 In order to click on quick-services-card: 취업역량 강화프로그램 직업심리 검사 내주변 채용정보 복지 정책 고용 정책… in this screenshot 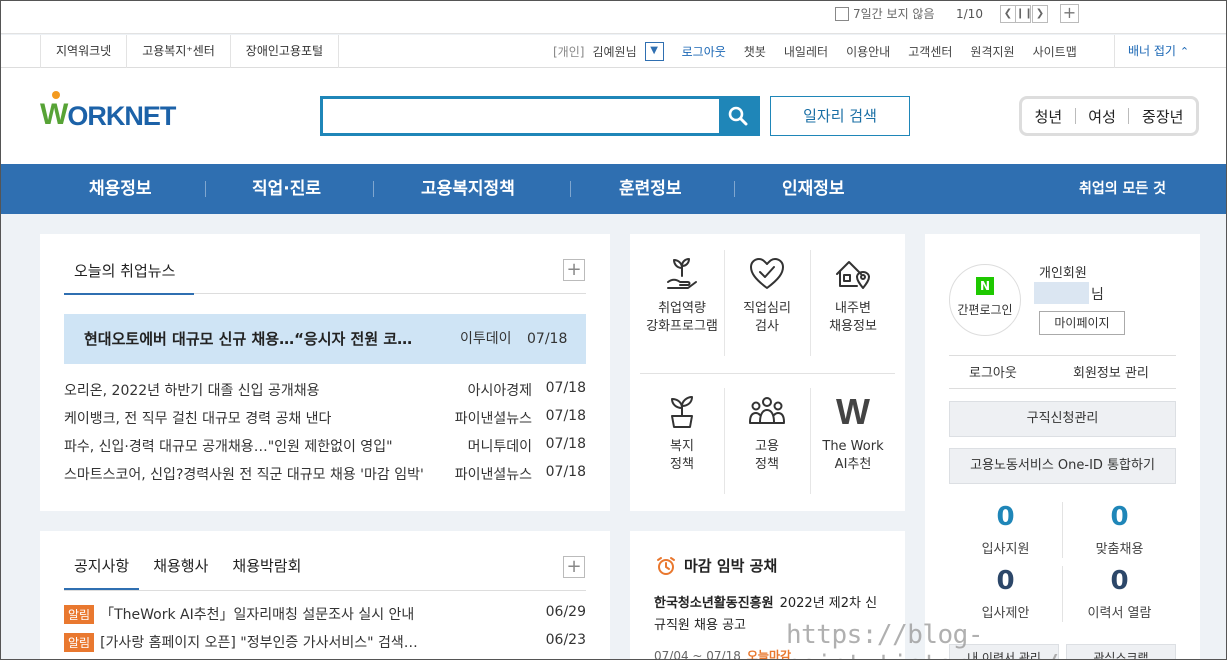, I will do `click(767, 372)`.